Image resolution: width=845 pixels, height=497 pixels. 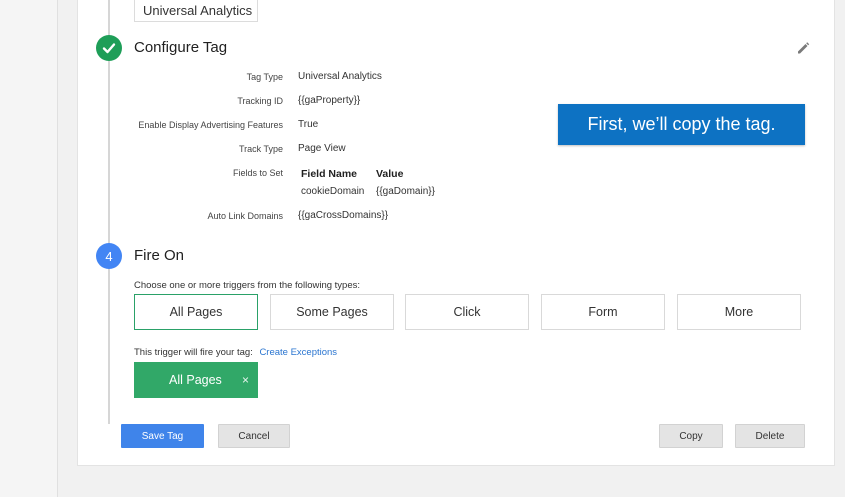 What do you see at coordinates (162, 436) in the screenshot?
I see `save-tag-button: Save Tag` at bounding box center [162, 436].